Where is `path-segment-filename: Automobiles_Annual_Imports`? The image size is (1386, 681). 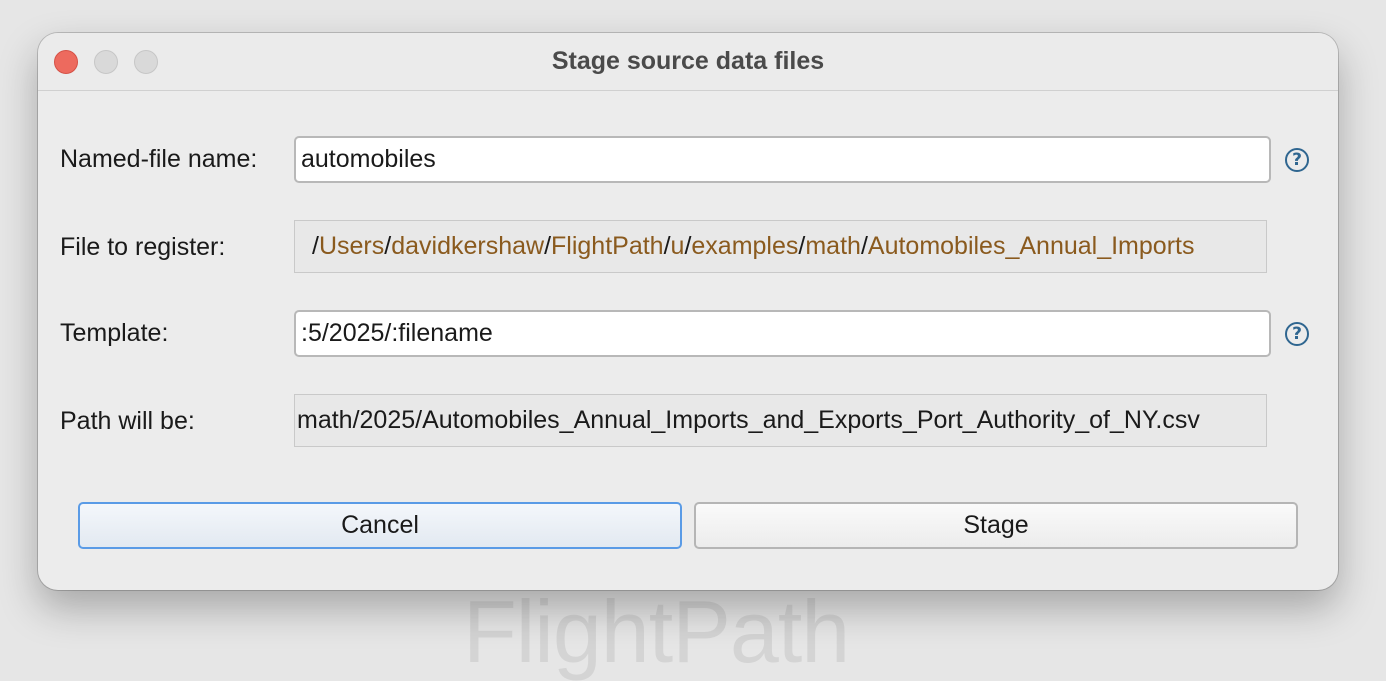
path-segment-filename: Automobiles_Annual_Imports is located at coordinates (1031, 246).